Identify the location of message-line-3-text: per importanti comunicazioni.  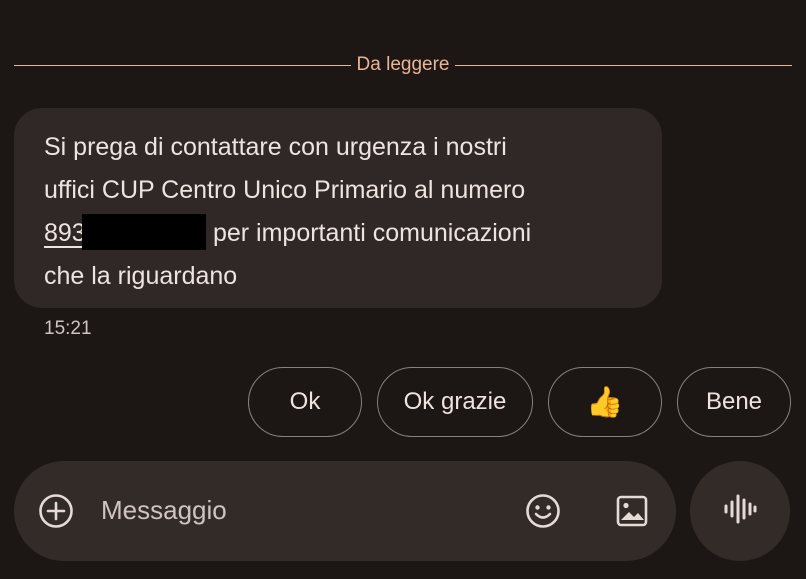
(372, 233).